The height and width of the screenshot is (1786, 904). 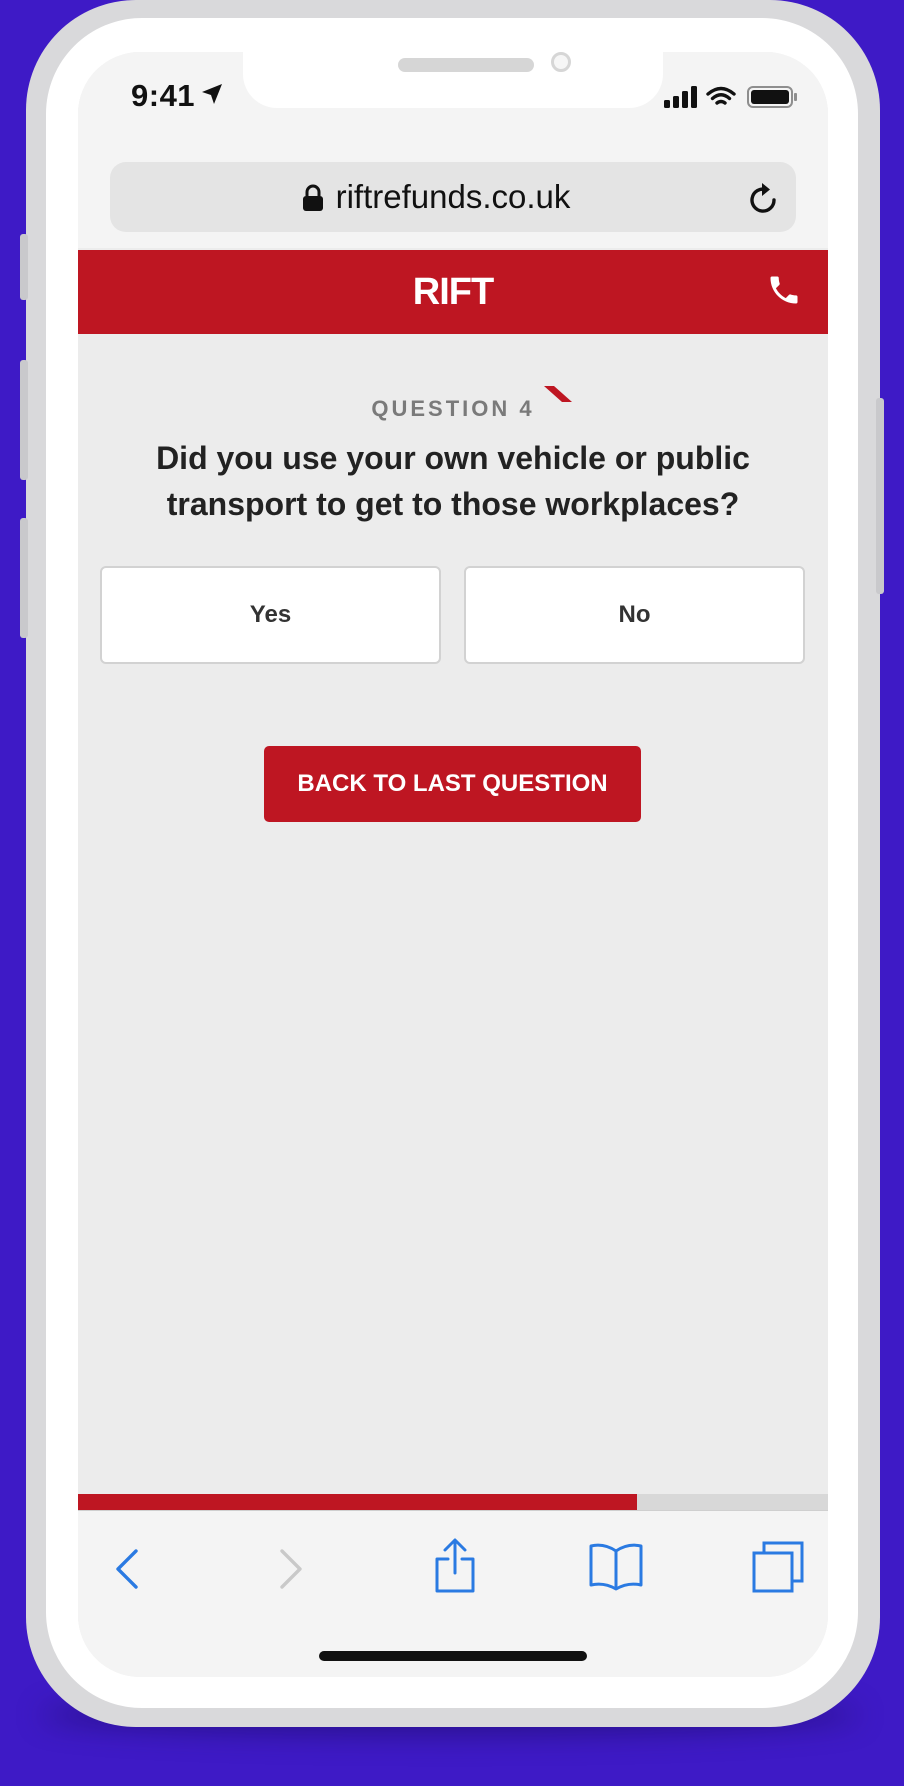 What do you see at coordinates (452, 784) in the screenshot?
I see `back-to-last-question-button: BACK TO LAST QUESTION` at bounding box center [452, 784].